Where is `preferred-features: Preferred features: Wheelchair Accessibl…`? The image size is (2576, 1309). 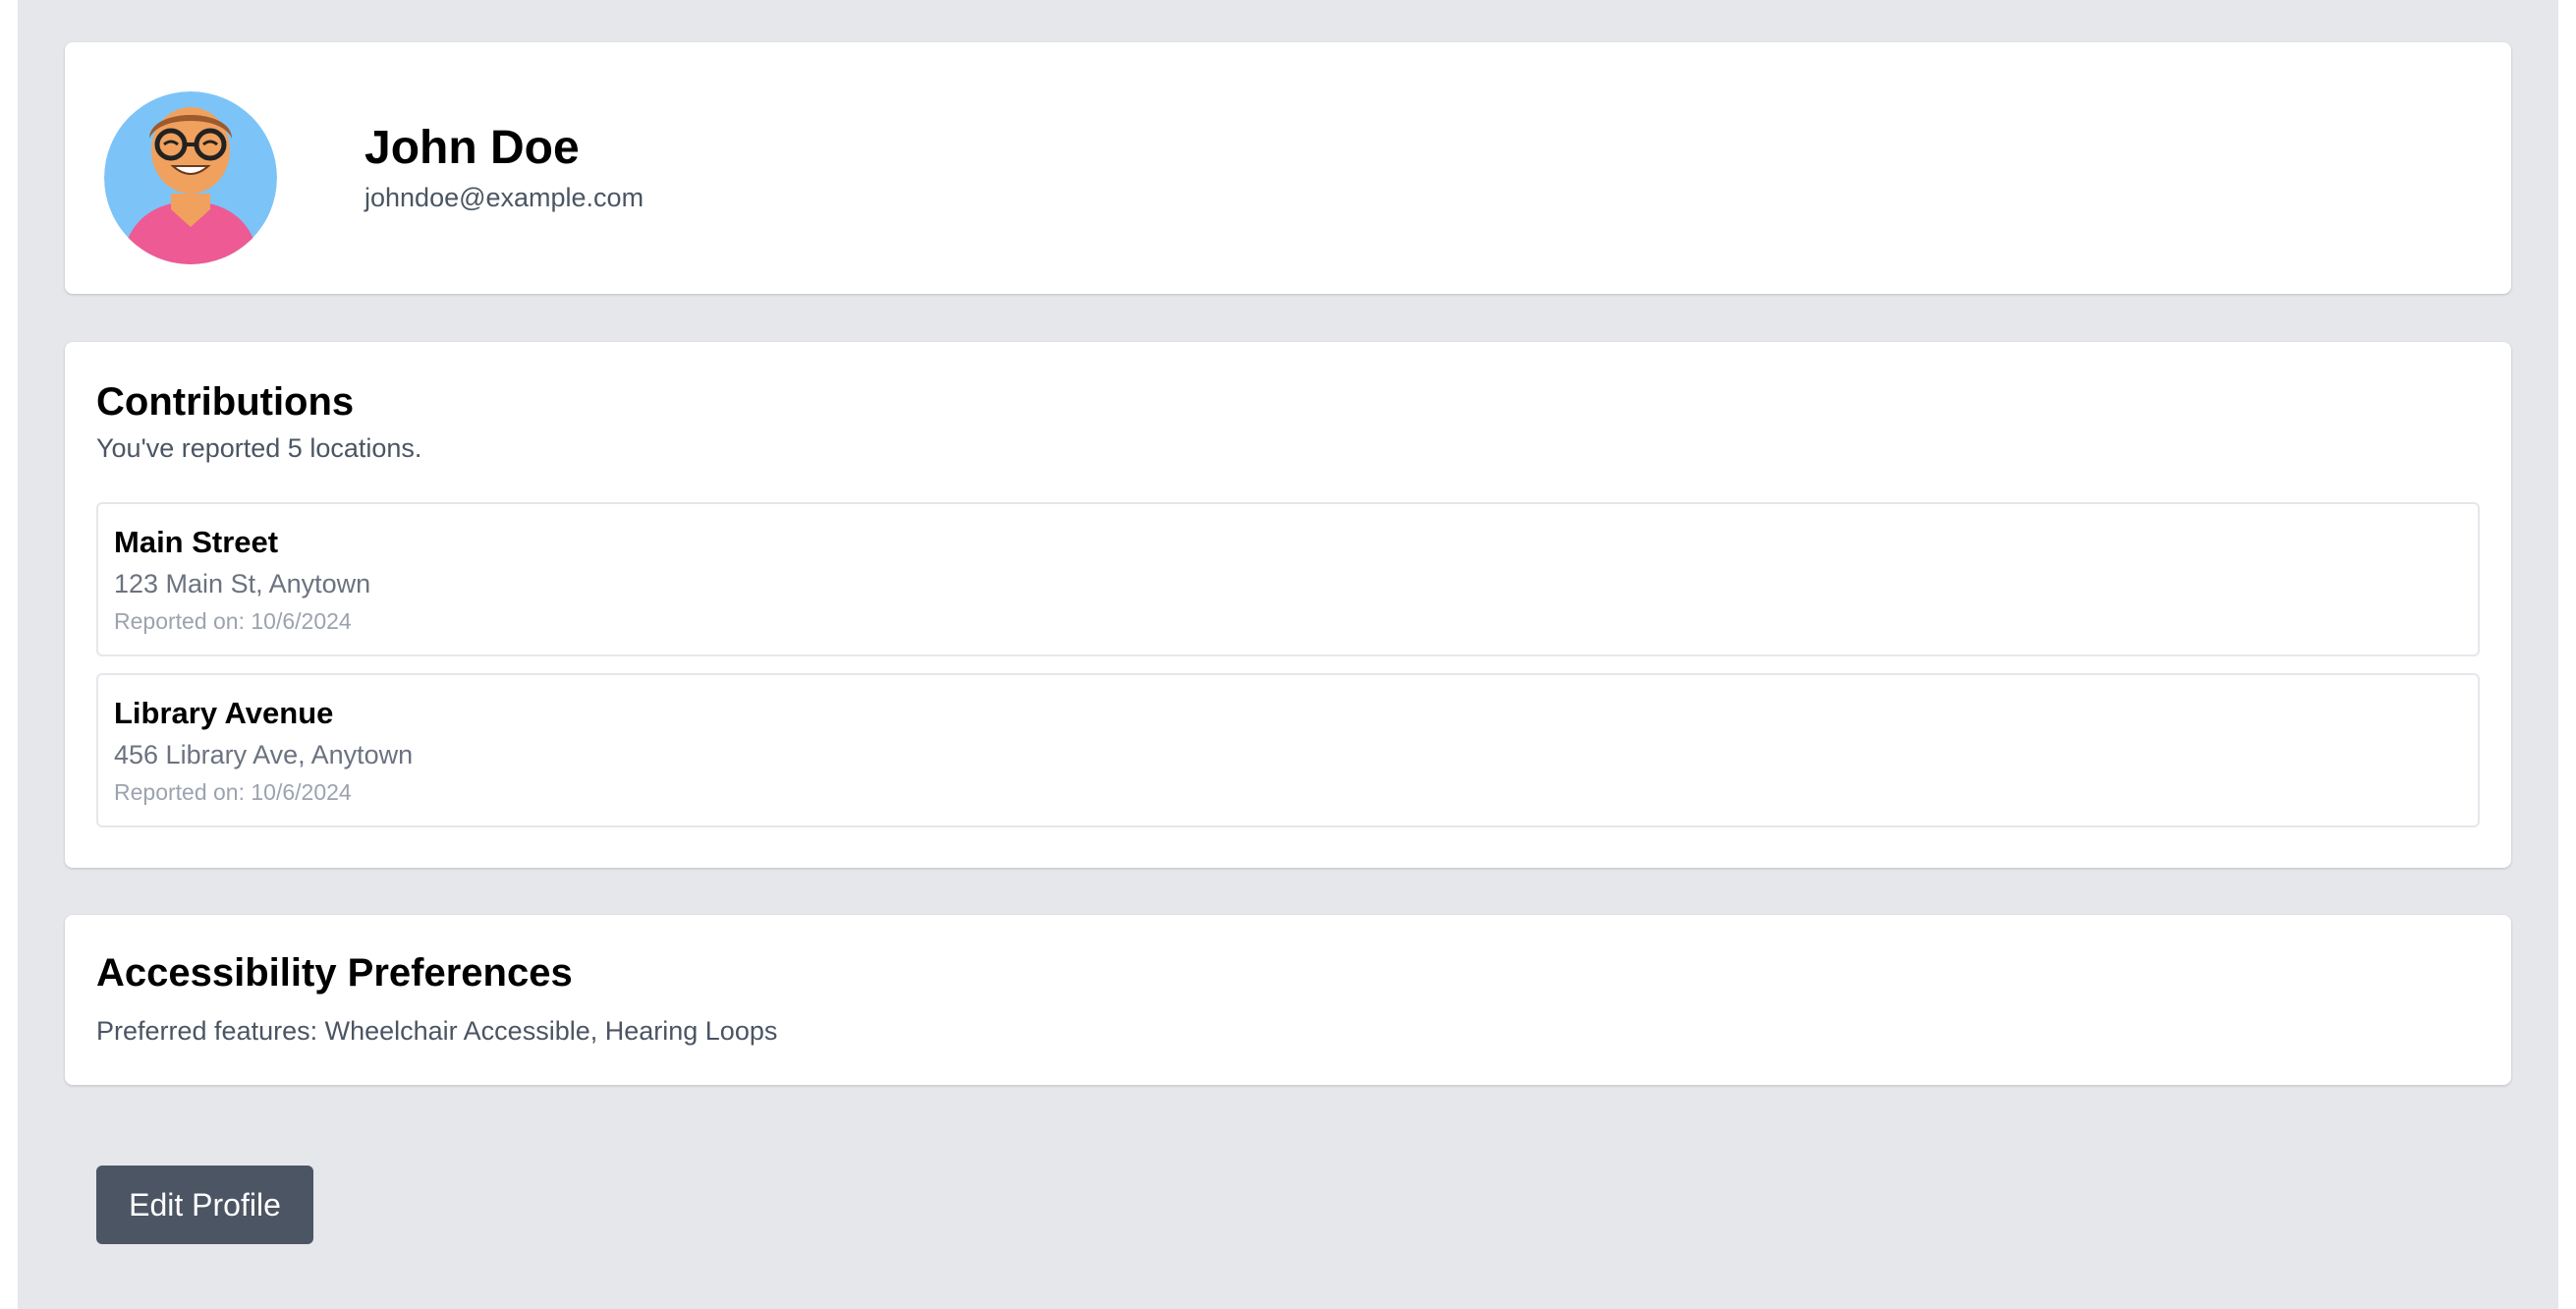
preferred-features: Preferred features: Wheelchair Accessibl… is located at coordinates (437, 1031).